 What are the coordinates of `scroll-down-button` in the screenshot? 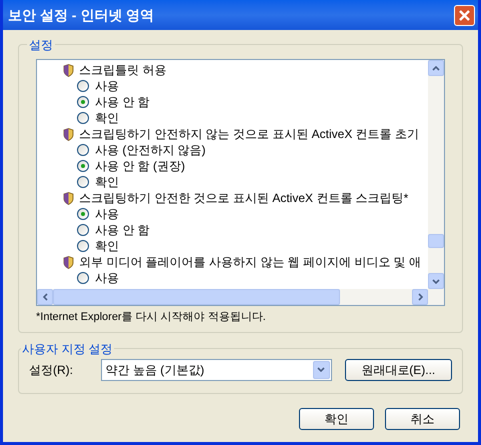 It's located at (436, 281).